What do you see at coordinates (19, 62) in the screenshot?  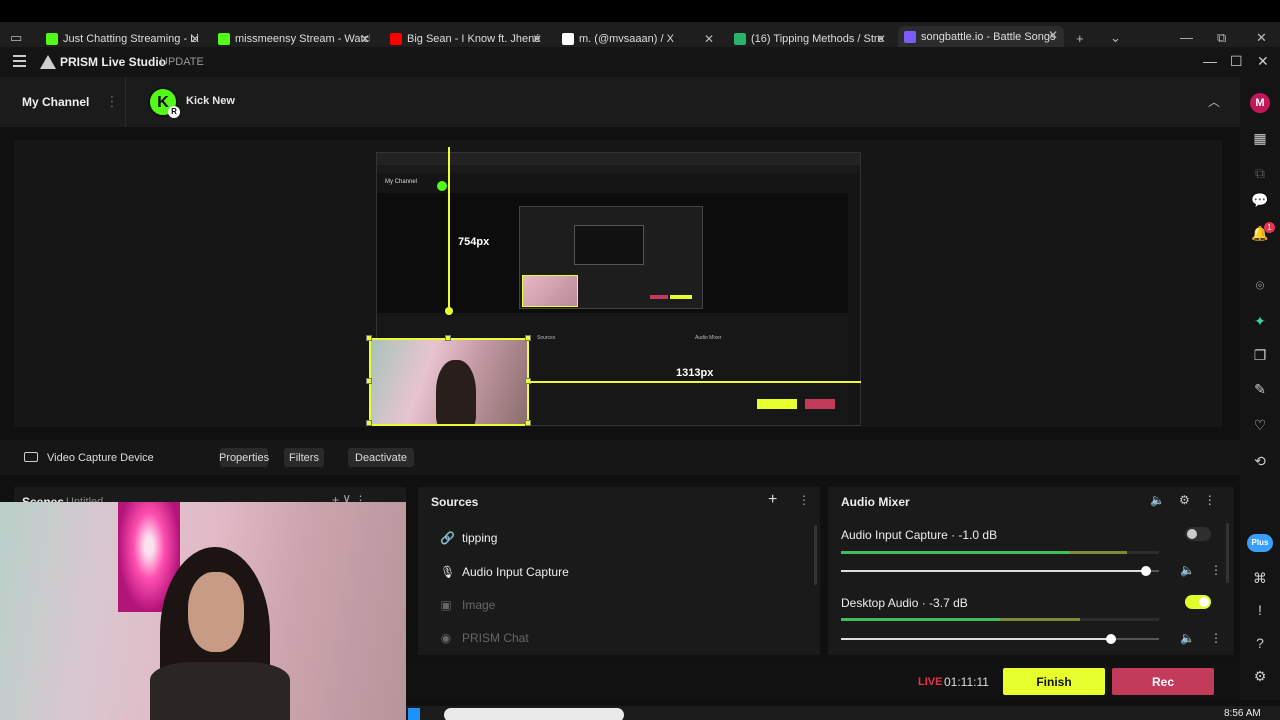 I see `hamburger-menu-icon` at bounding box center [19, 62].